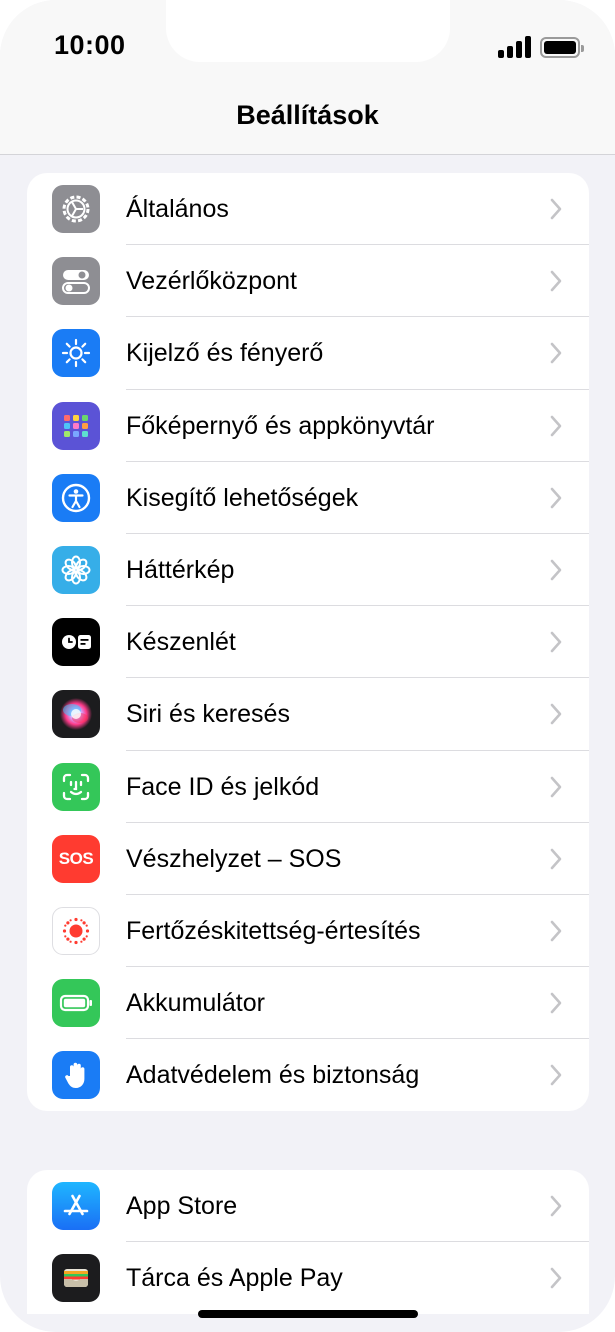 Image resolution: width=615 pixels, height=1332 pixels. Describe the element at coordinates (181, 642) in the screenshot. I see `settings-row-label: Készenlét` at that location.